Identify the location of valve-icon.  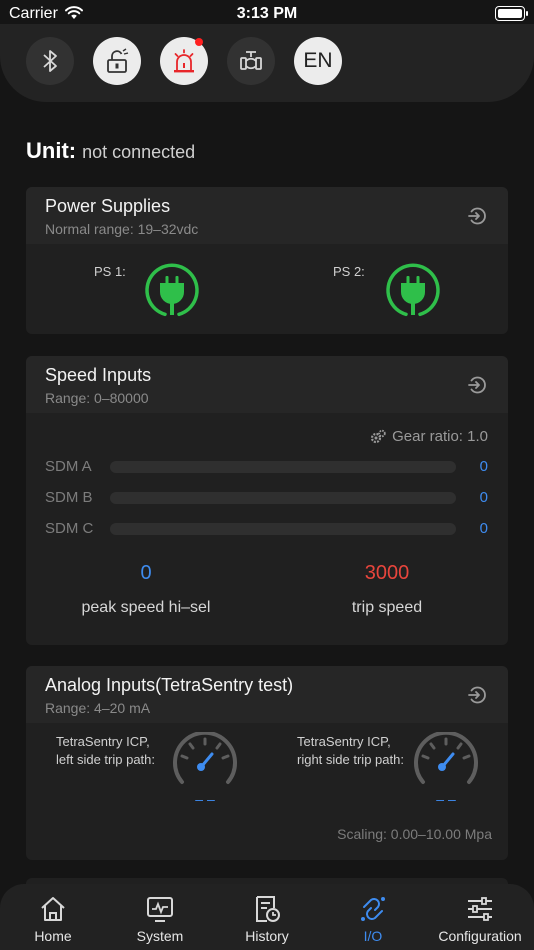
(251, 60).